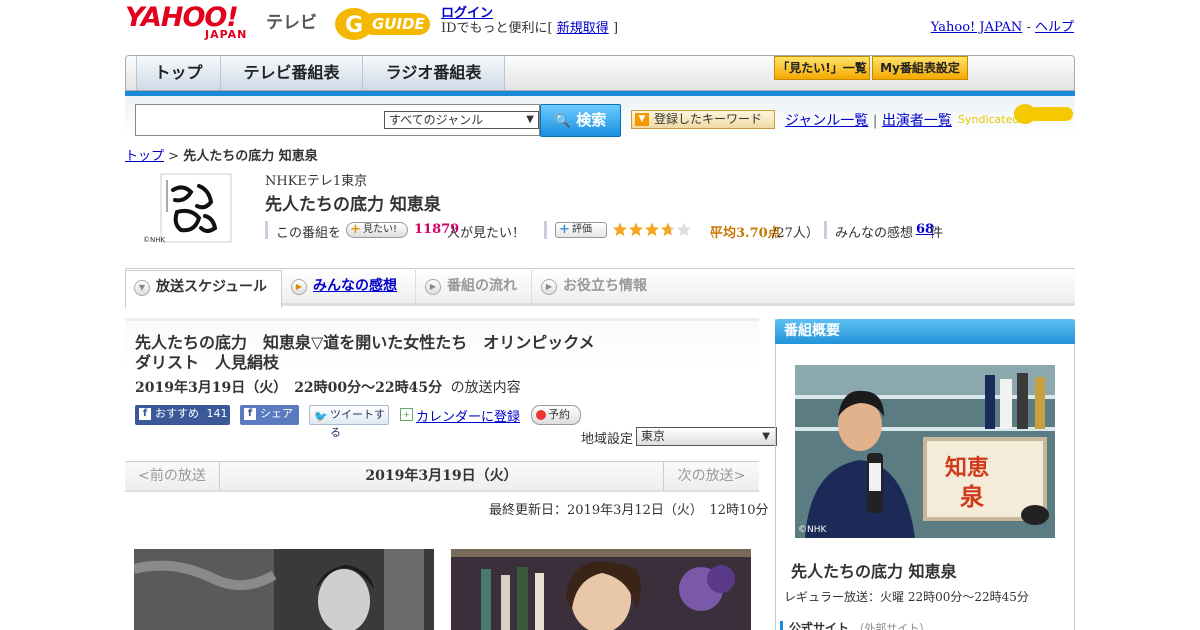 This screenshot has width=1200, height=630. I want to click on facebook-like-button: f おすすめ 141, so click(182, 415).